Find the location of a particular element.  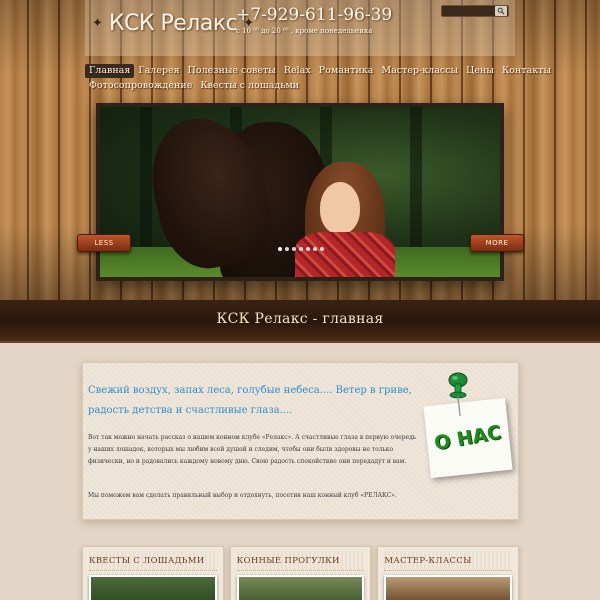

search-input is located at coordinates (475, 11).